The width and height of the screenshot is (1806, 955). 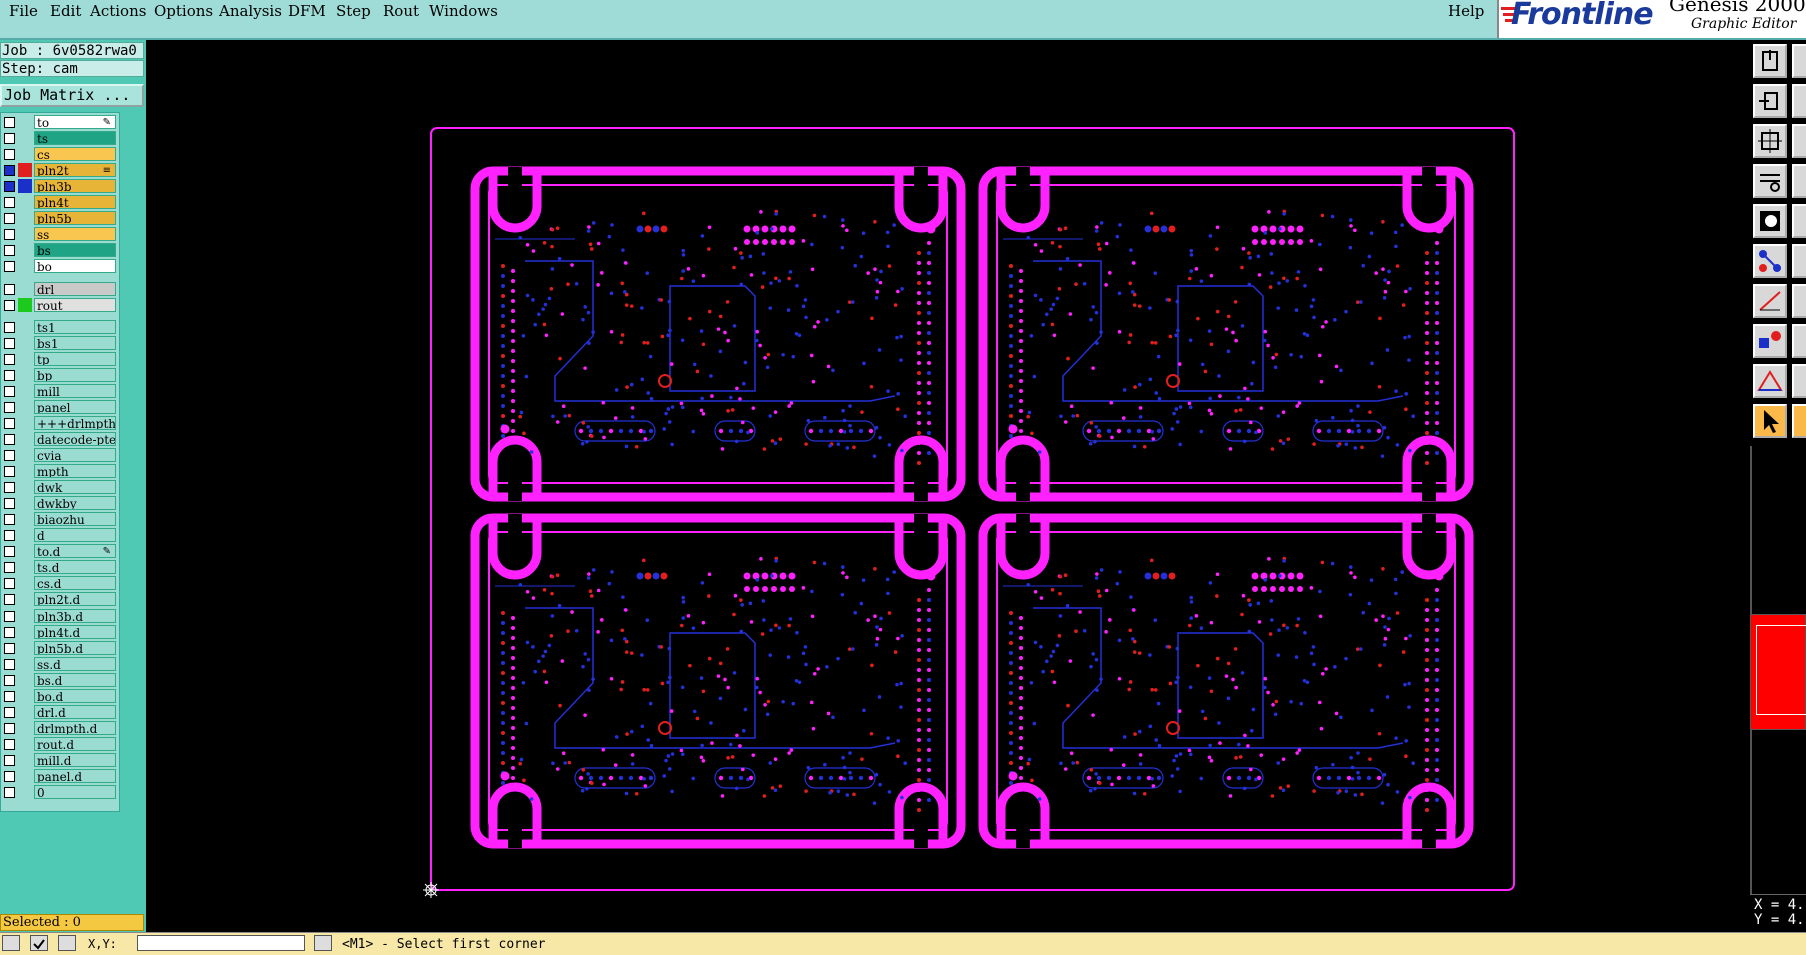 What do you see at coordinates (1799, 381) in the screenshot?
I see `toolbar-button-9b` at bounding box center [1799, 381].